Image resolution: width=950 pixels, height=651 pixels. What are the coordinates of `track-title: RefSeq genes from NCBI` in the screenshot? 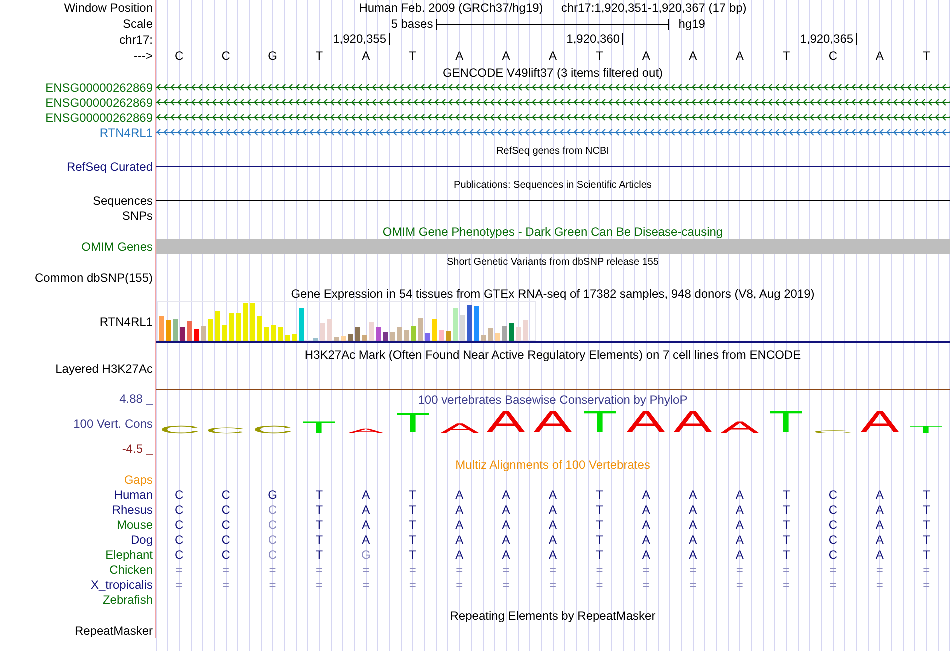 It's located at (553, 152).